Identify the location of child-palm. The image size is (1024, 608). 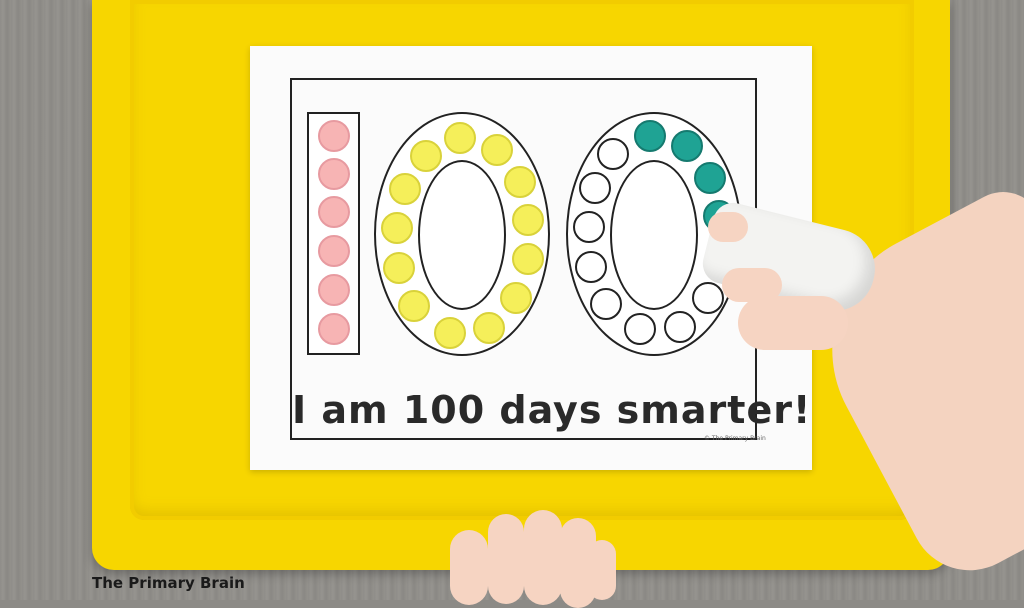
(793, 323).